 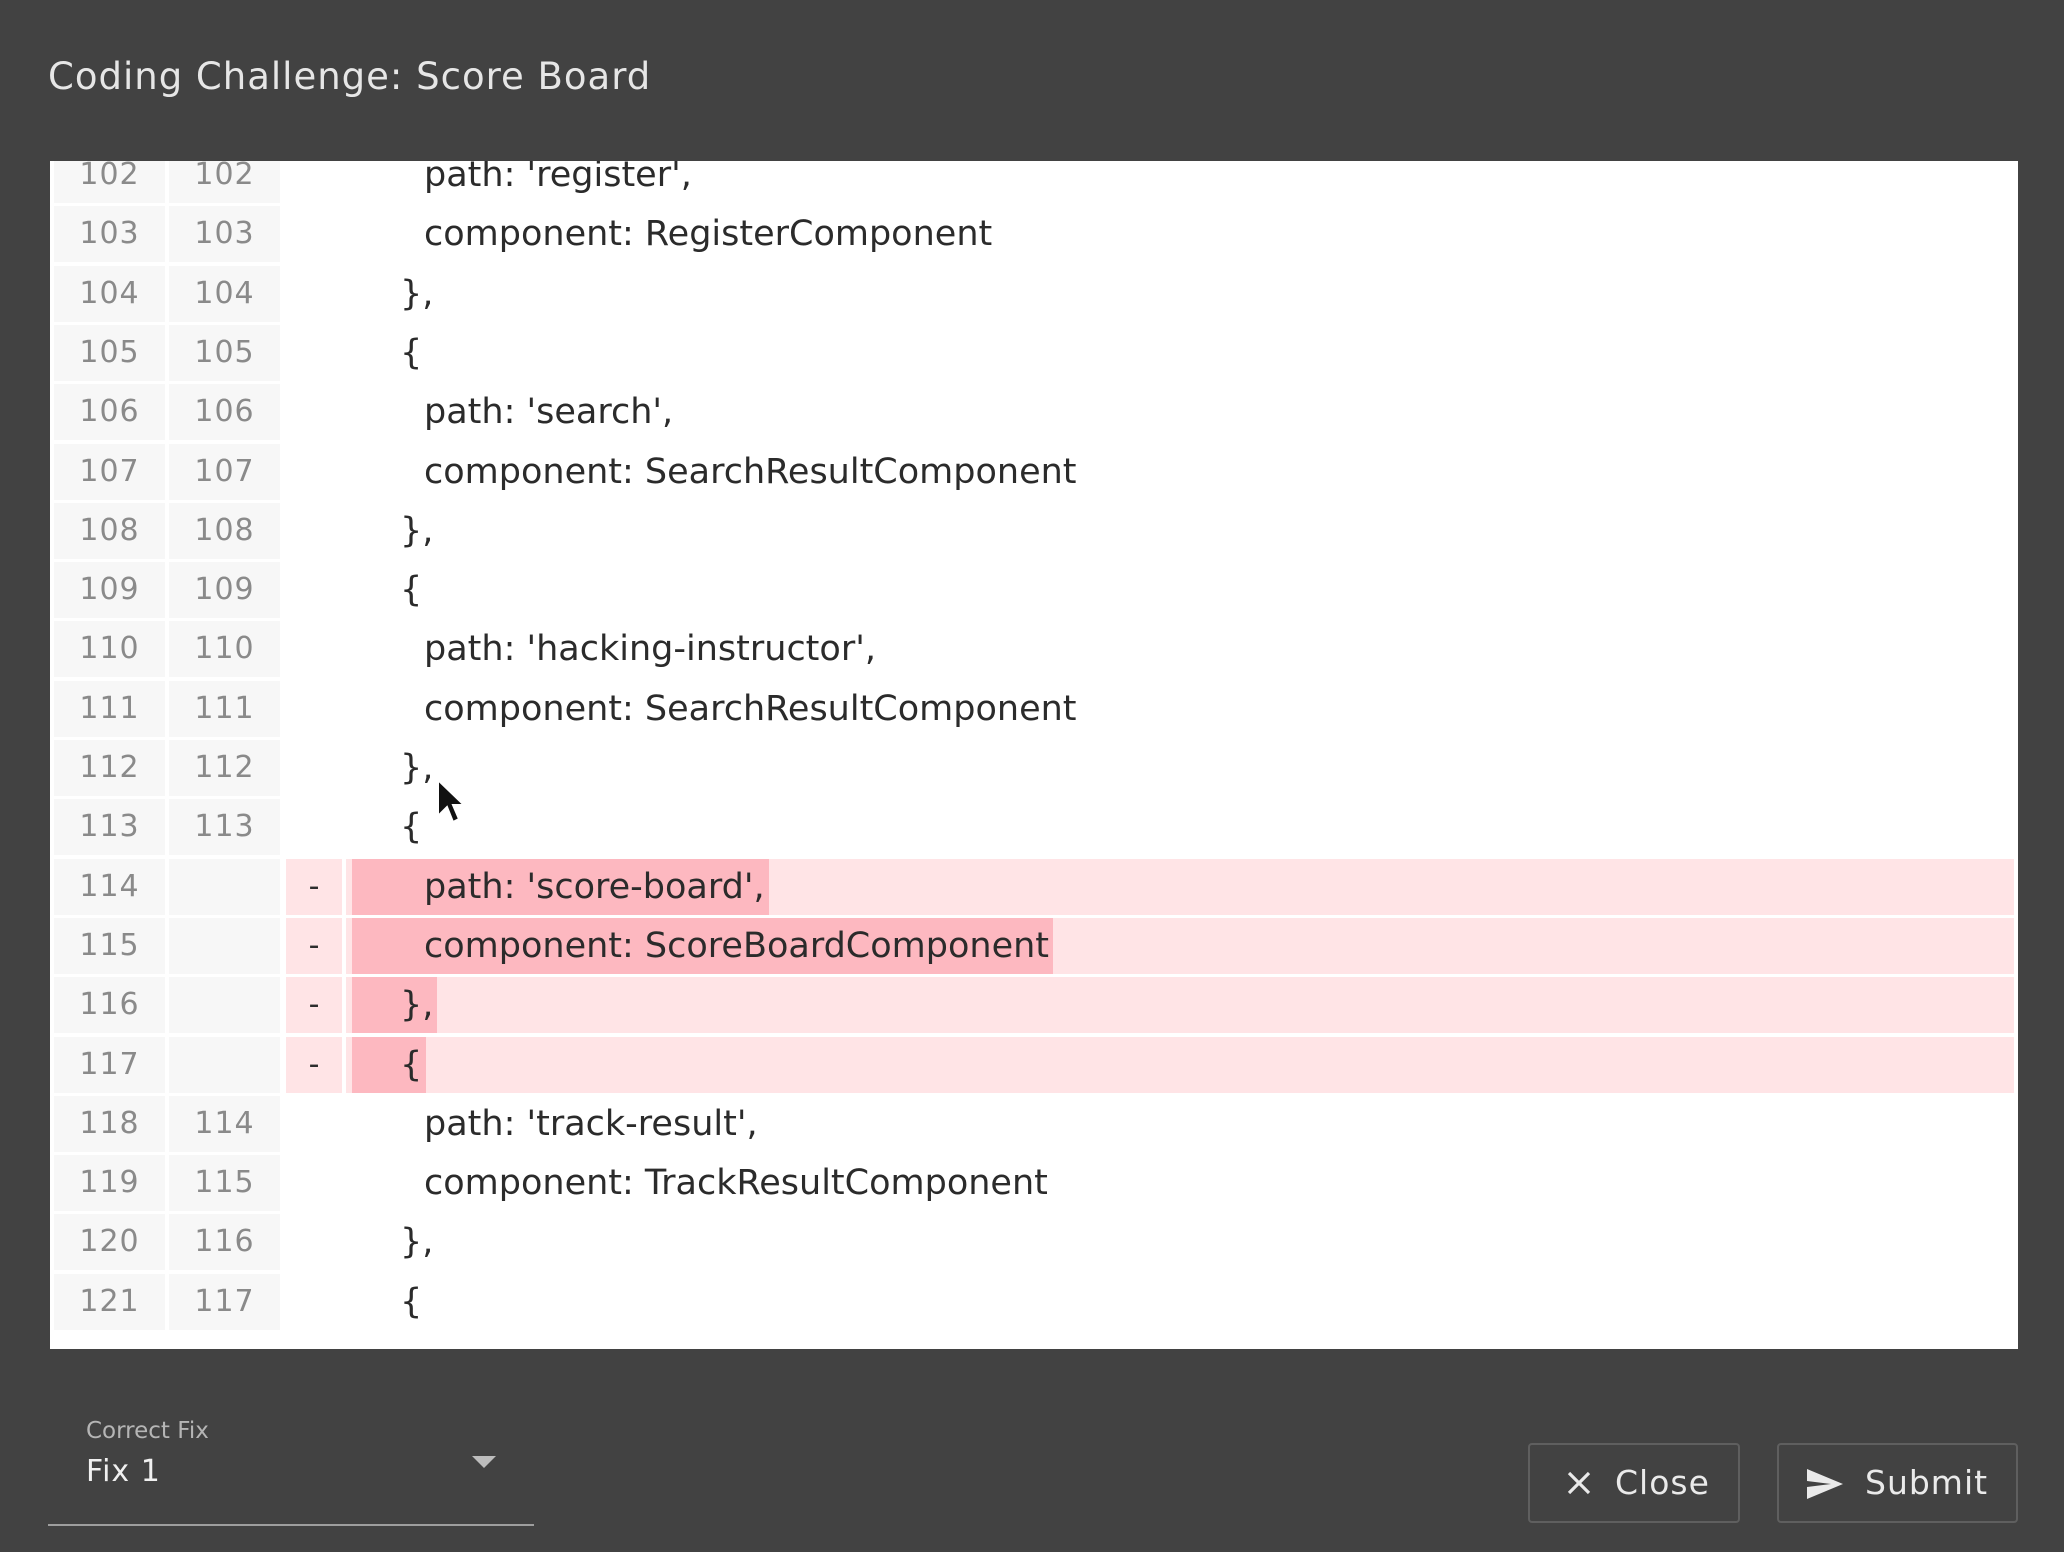 I want to click on old-line-number: 108, so click(x=109, y=530).